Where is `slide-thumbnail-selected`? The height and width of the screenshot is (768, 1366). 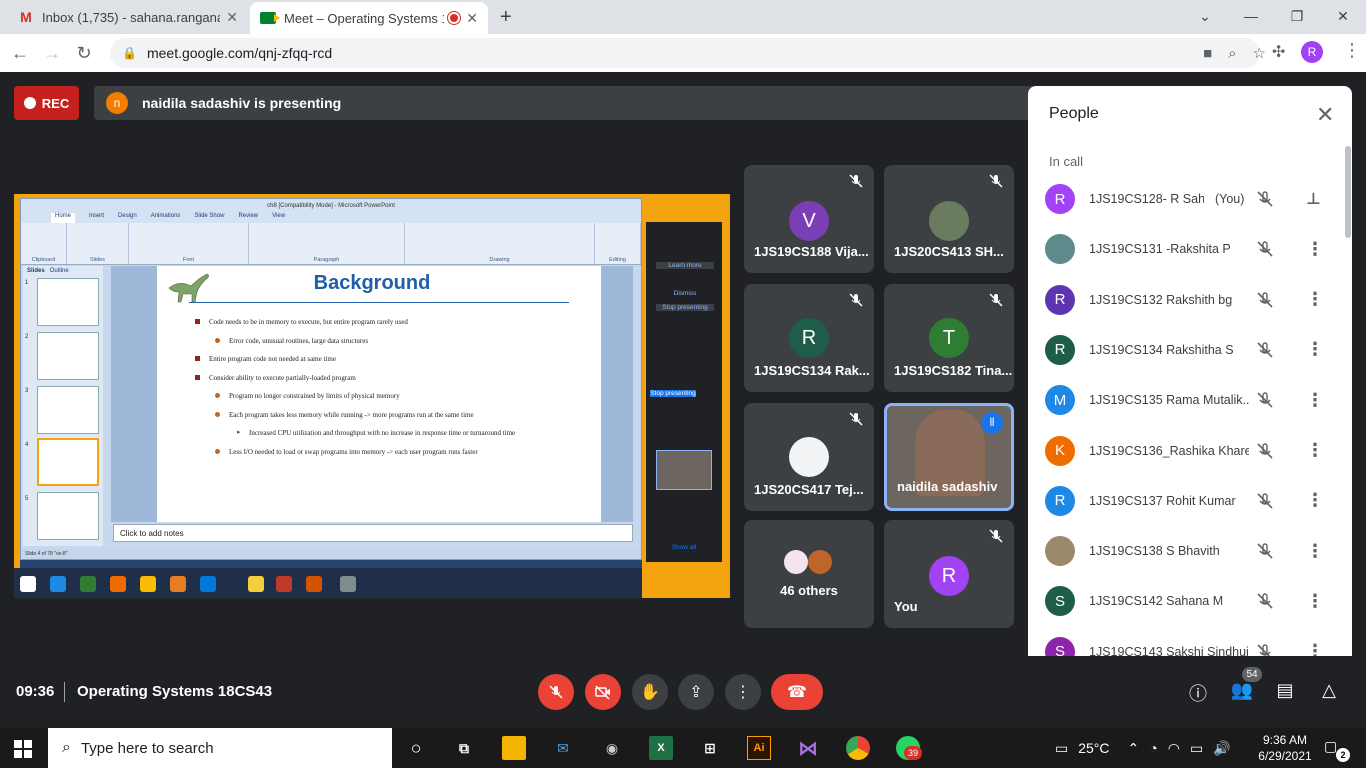 slide-thumbnail-selected is located at coordinates (68, 462).